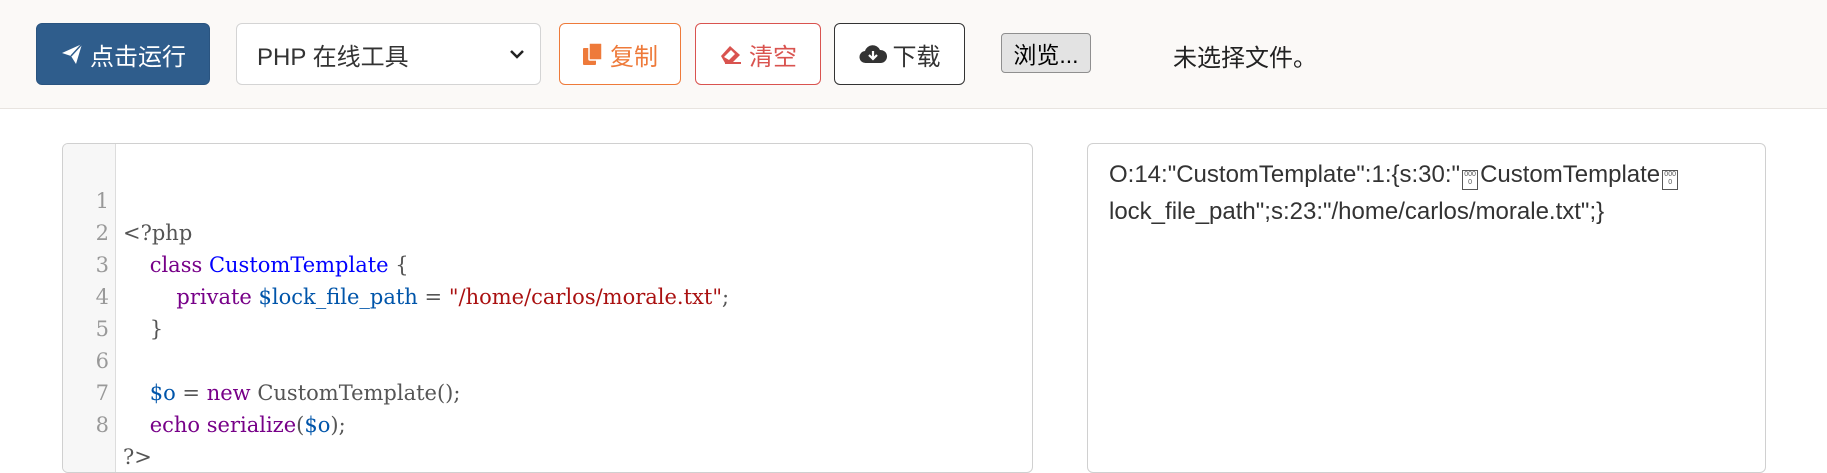 Image resolution: width=1827 pixels, height=473 pixels. Describe the element at coordinates (731, 55) in the screenshot. I see `eraser-icon` at that location.